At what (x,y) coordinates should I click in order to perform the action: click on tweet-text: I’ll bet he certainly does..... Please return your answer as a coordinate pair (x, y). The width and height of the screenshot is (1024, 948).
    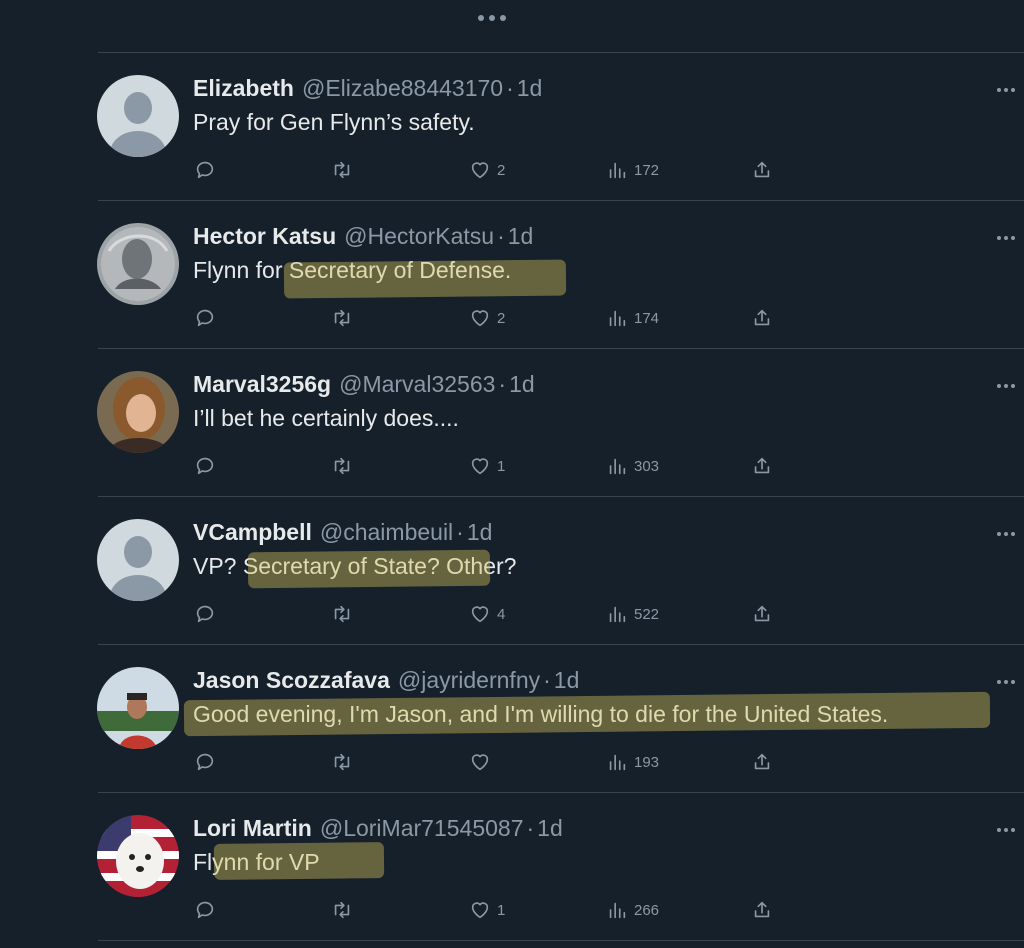
    Looking at the image, I should click on (326, 418).